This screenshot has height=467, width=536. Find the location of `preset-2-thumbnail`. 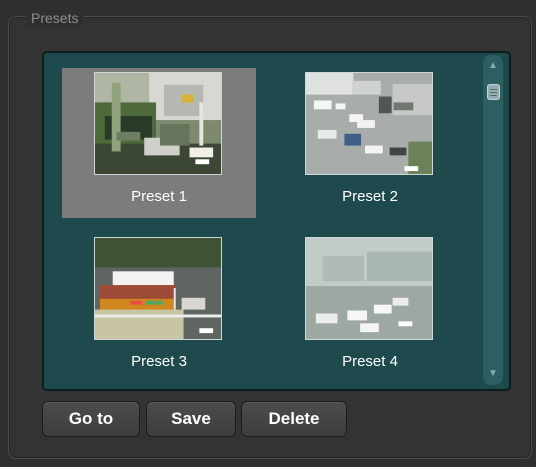

preset-2-thumbnail is located at coordinates (369, 123).